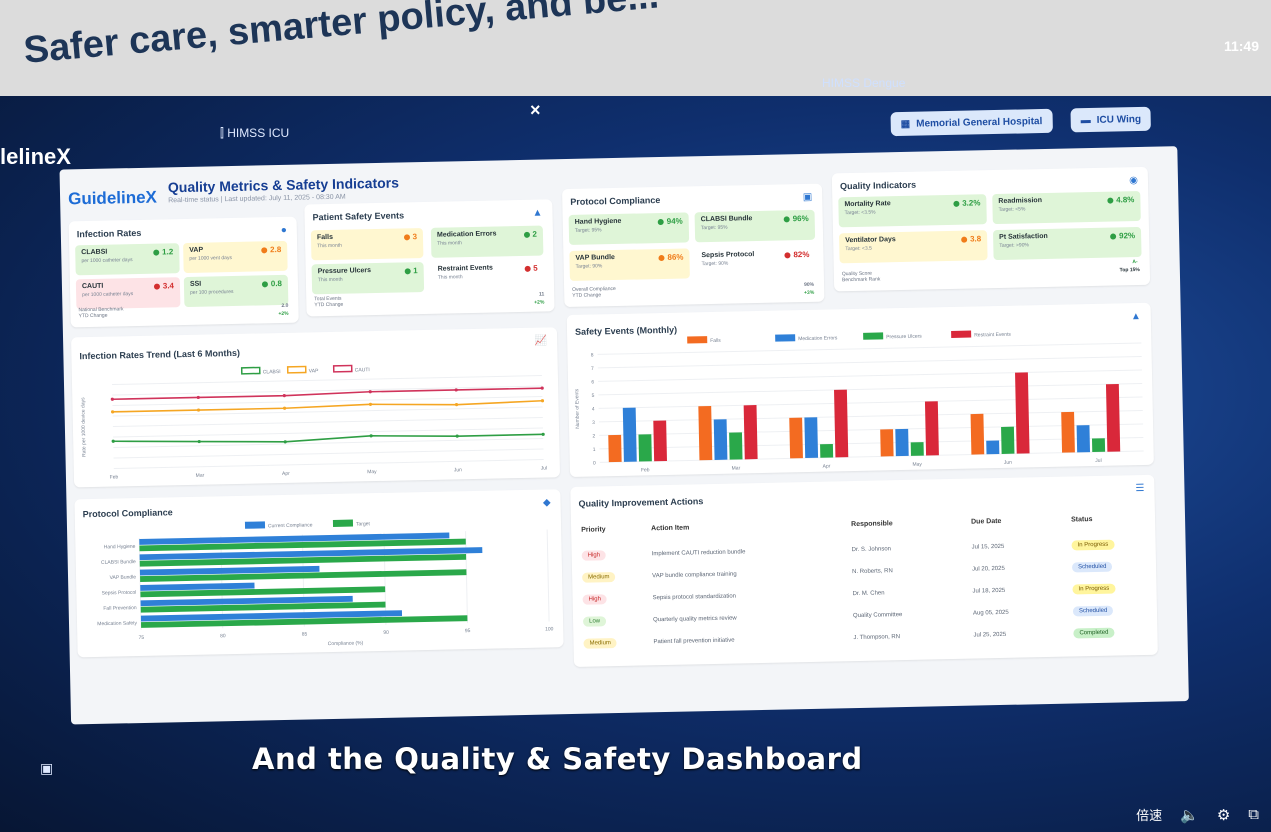 The width and height of the screenshot is (1271, 832). I want to click on volume-icon: 🔈, so click(1189, 815).